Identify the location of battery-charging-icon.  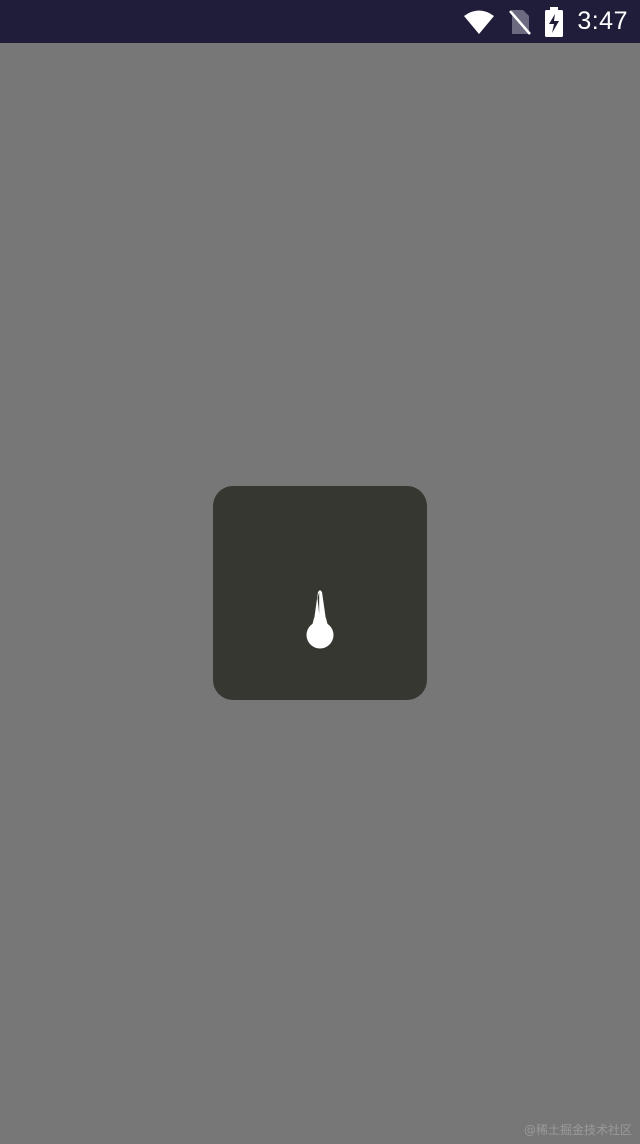
(554, 21).